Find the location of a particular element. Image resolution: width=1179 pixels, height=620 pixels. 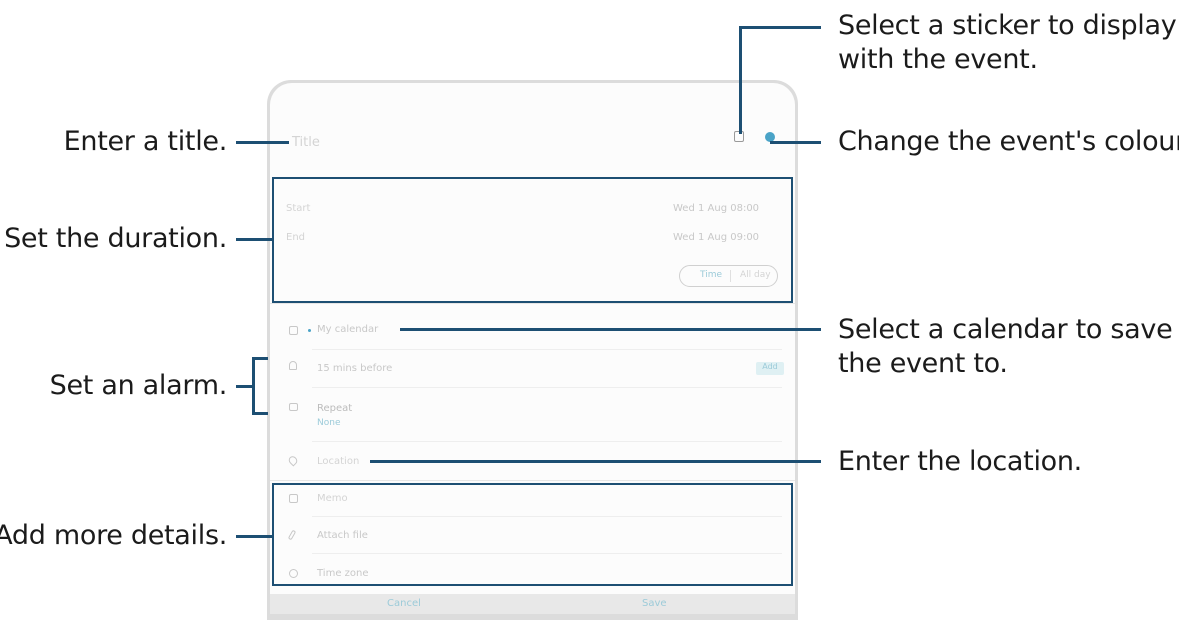

details-highlight is located at coordinates (532, 534).